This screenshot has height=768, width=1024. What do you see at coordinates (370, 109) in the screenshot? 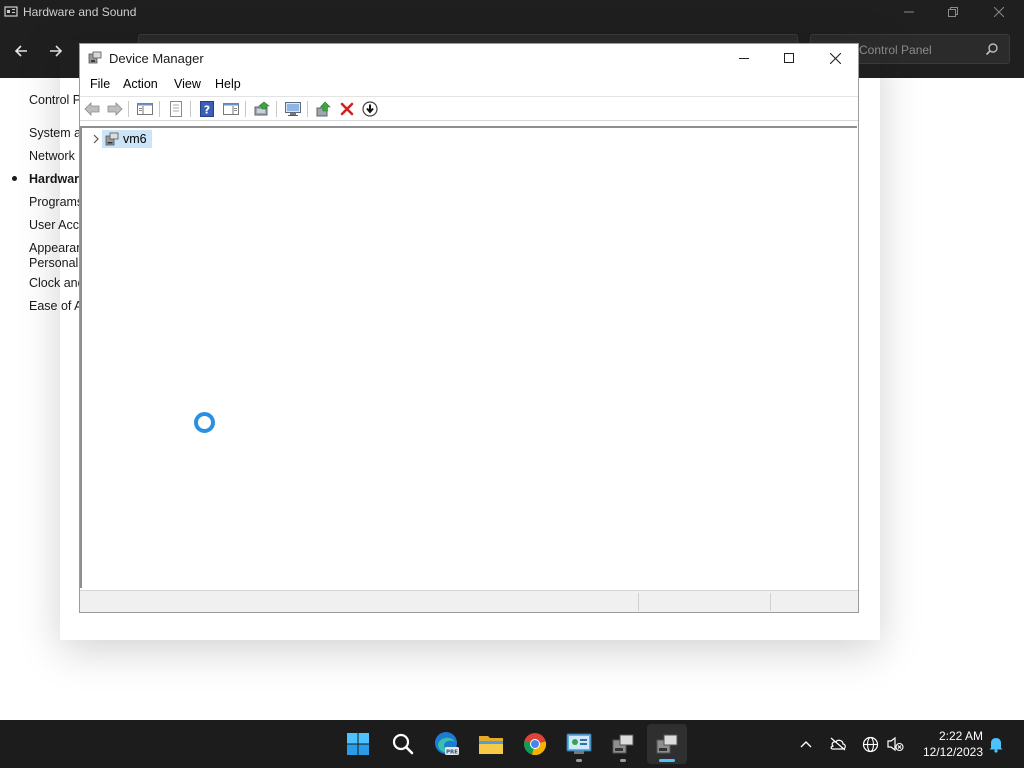
I see `disable-device-button` at bounding box center [370, 109].